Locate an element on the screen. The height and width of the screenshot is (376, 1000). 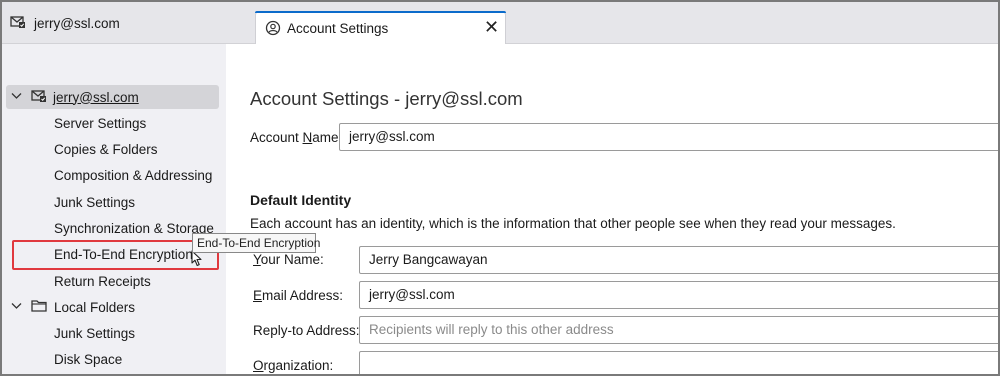
email-address-label: Email Address: is located at coordinates (298, 295).